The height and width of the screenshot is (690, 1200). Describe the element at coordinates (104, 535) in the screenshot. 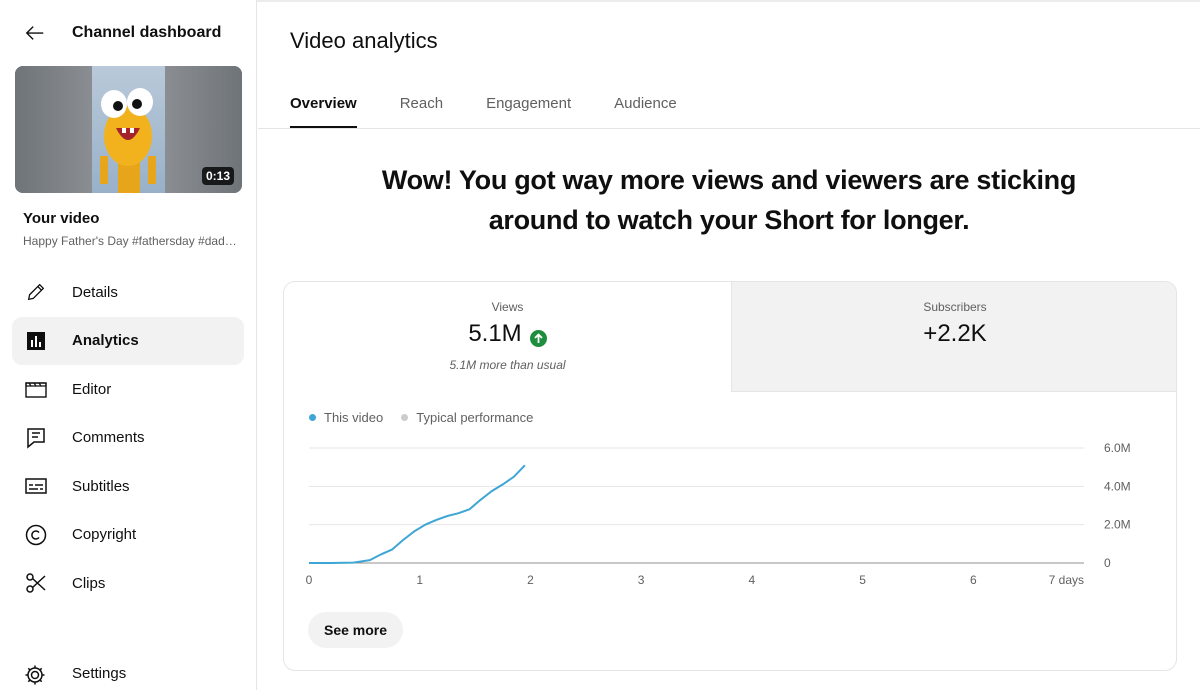

I see `sidebar-item-label: Copyright` at that location.